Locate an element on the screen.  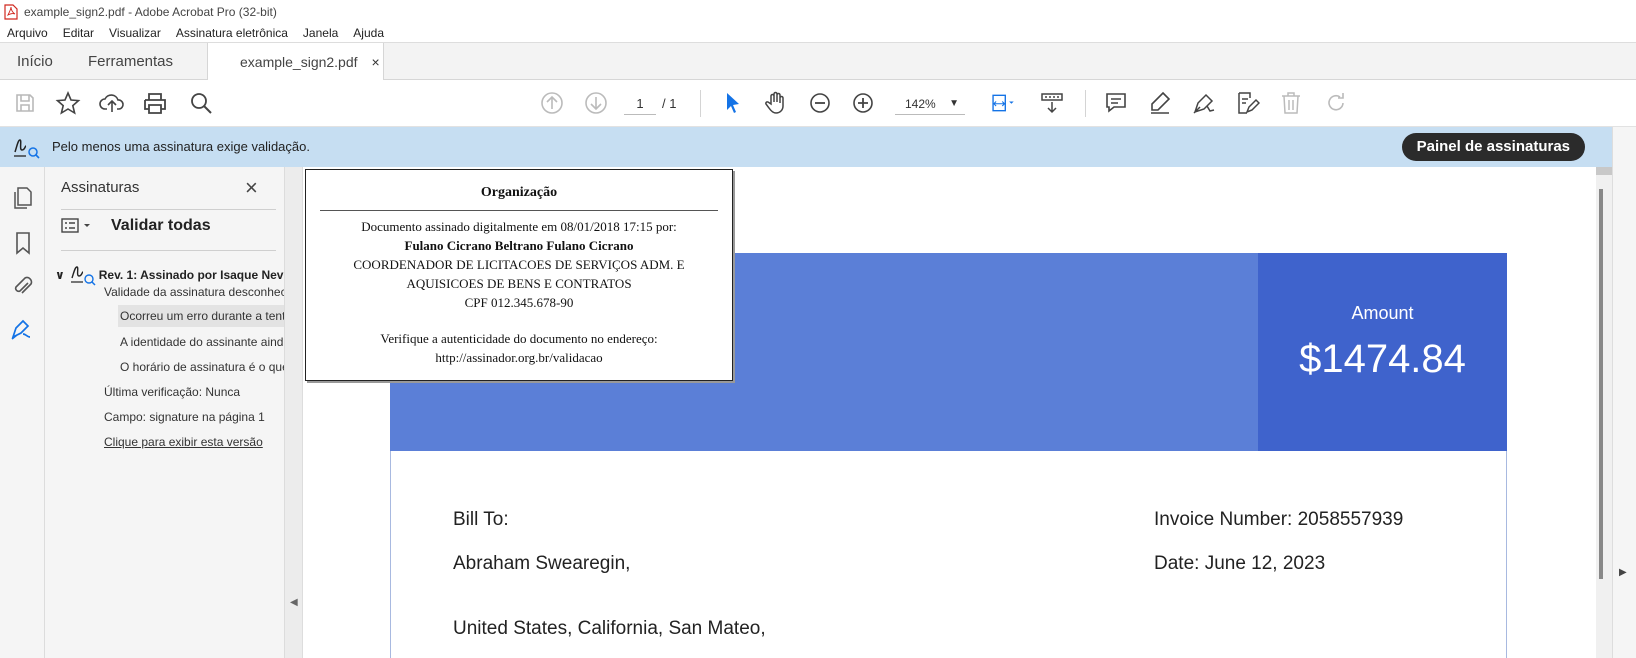
previous-page-button is located at coordinates (552, 103).